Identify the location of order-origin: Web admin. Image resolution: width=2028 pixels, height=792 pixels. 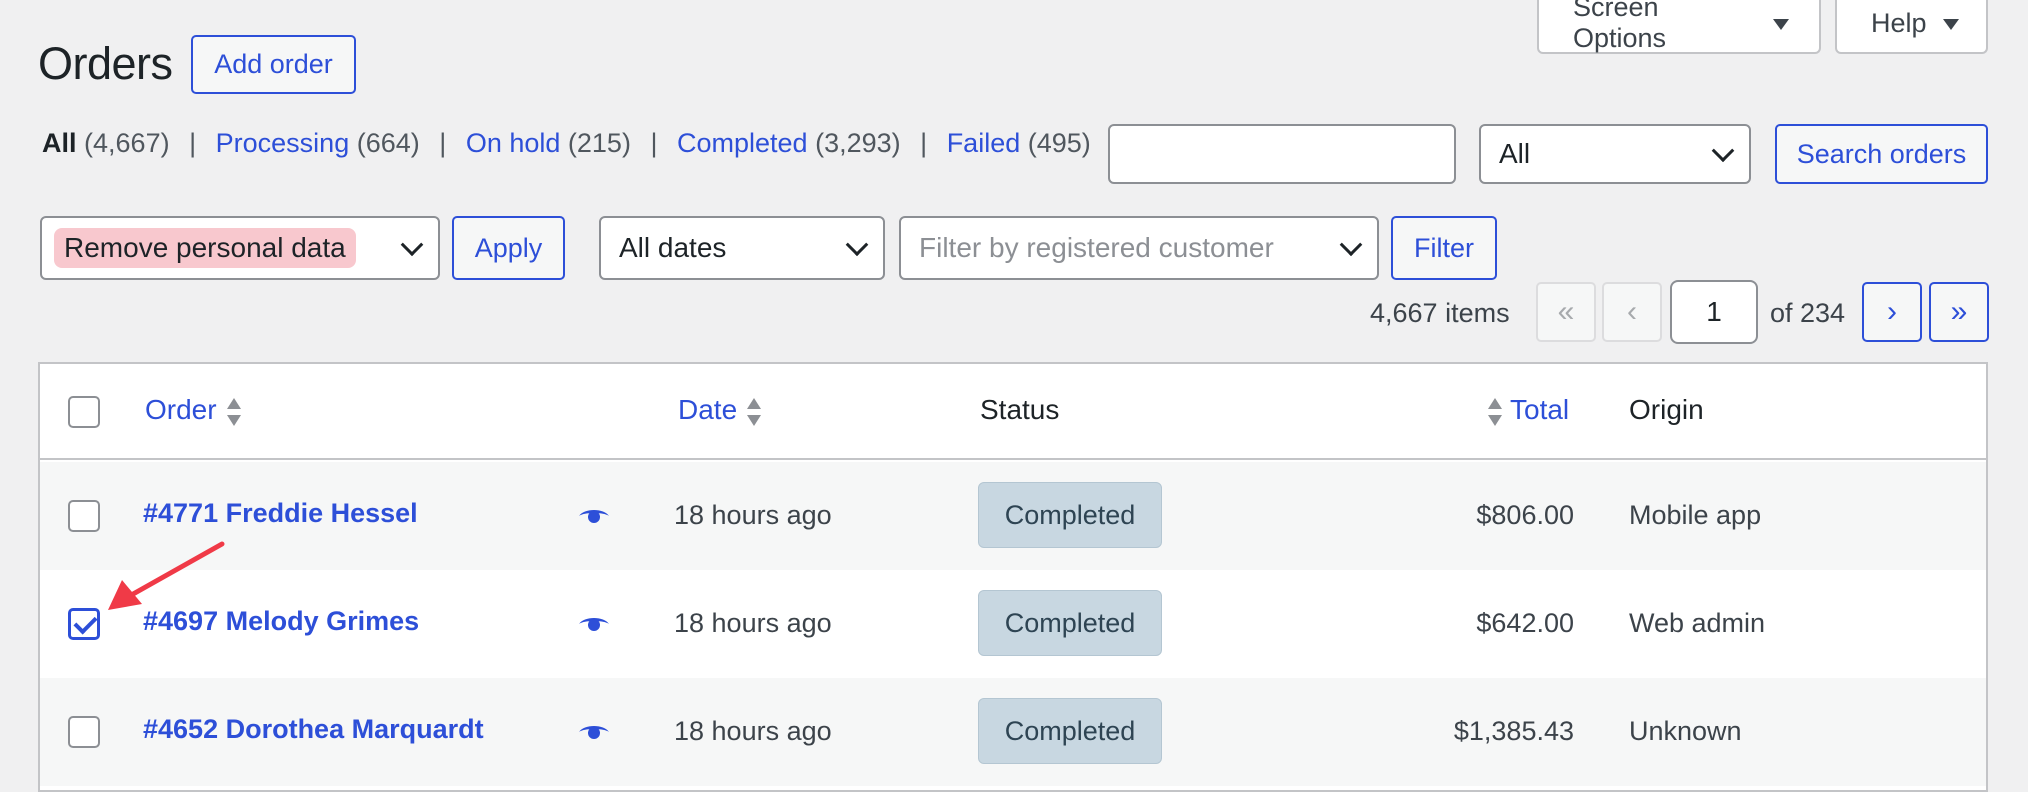
(1697, 623).